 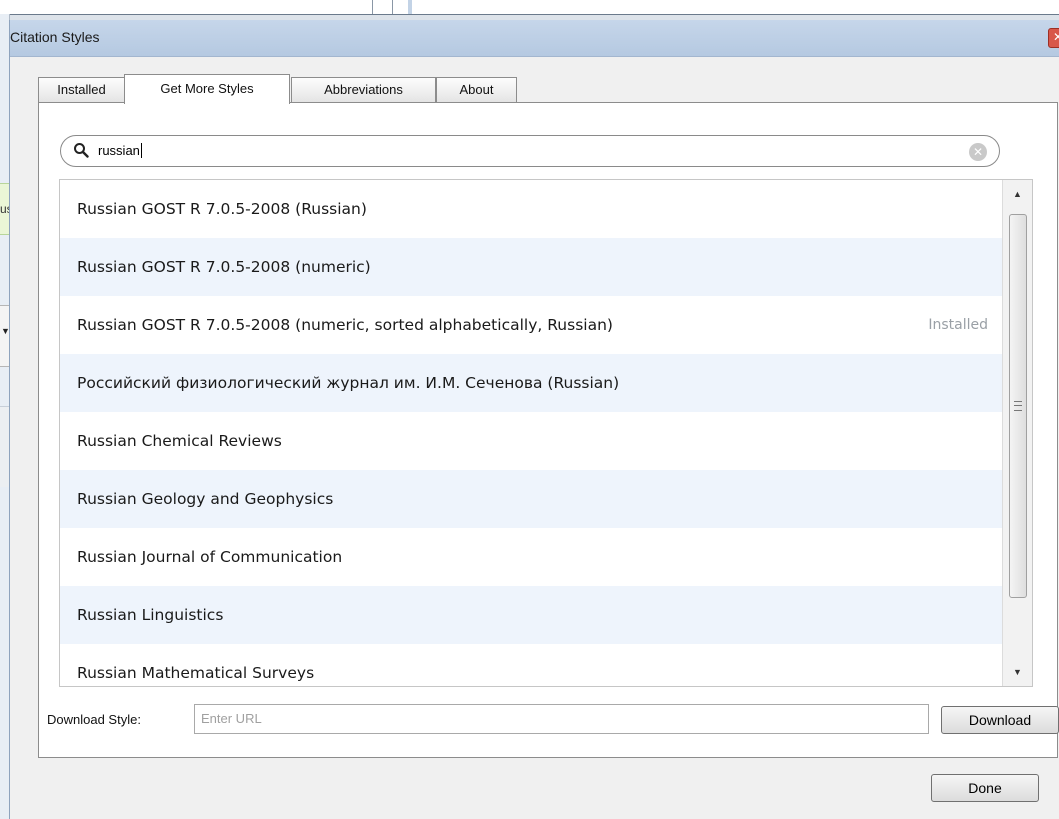 I want to click on download-style-label: Download Style:, so click(x=94, y=719).